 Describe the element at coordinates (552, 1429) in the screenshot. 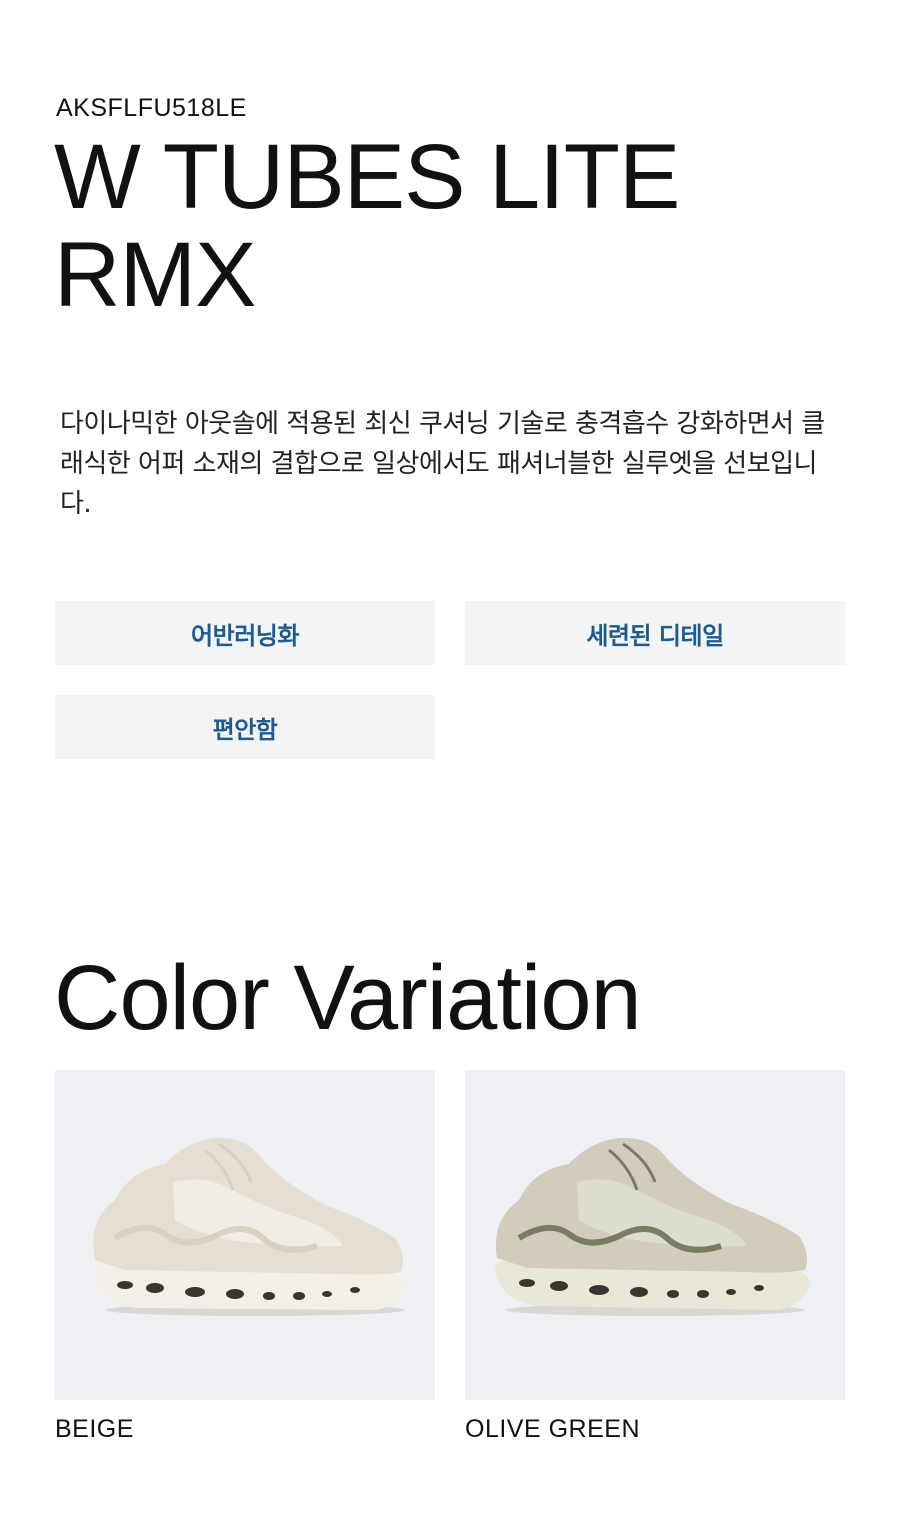

I see `color-name-olive-green: OLIVE GREEN` at that location.